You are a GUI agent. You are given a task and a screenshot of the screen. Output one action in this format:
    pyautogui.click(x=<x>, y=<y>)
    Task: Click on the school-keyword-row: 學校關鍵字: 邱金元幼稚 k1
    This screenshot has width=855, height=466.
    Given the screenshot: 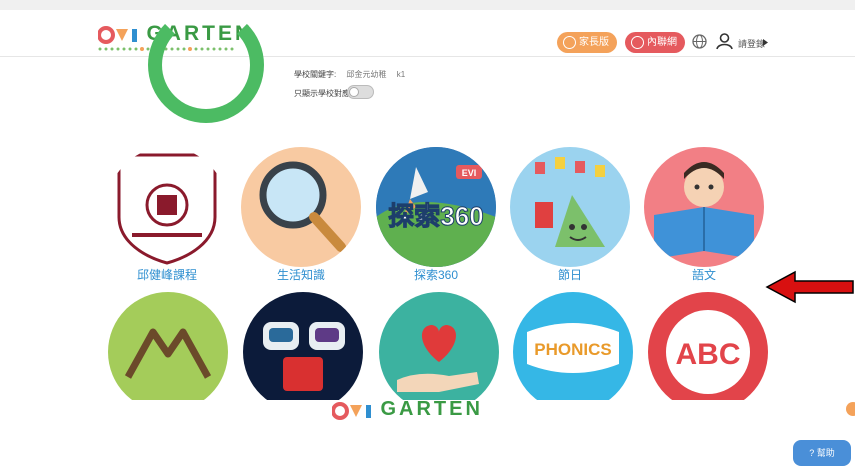 What is the action you would take?
    pyautogui.click(x=349, y=74)
    